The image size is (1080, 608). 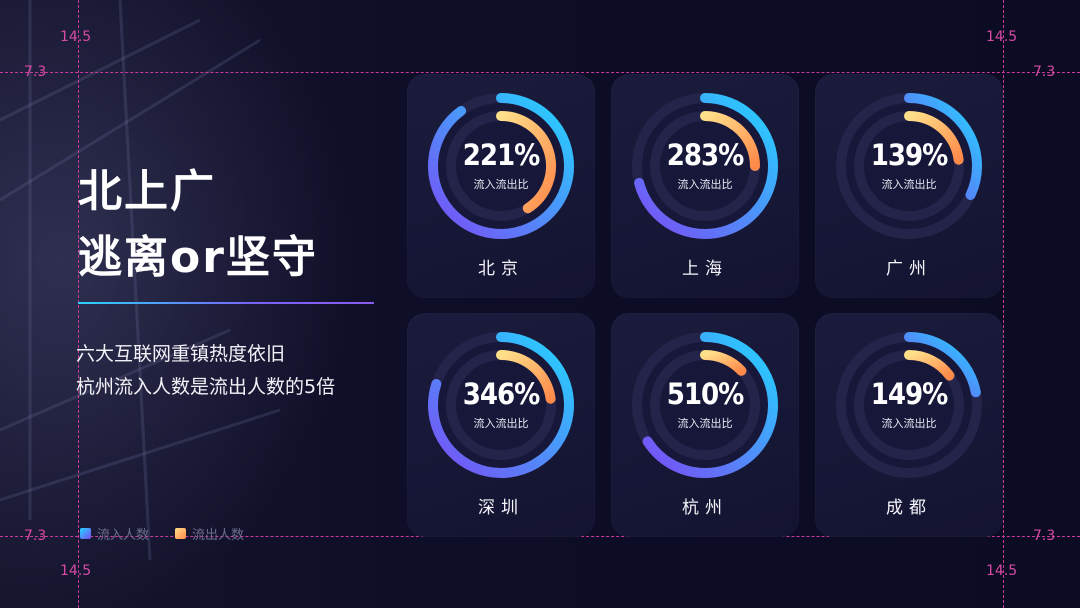 What do you see at coordinates (181, 533) in the screenshot?
I see `legend-swatch-outflow` at bounding box center [181, 533].